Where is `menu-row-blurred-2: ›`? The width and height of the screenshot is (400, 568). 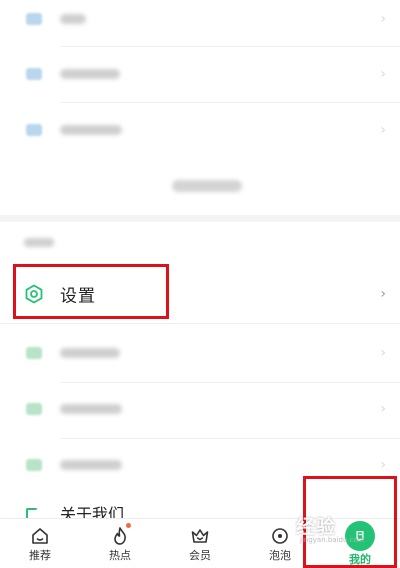 menu-row-blurred-2: › is located at coordinates (200, 74).